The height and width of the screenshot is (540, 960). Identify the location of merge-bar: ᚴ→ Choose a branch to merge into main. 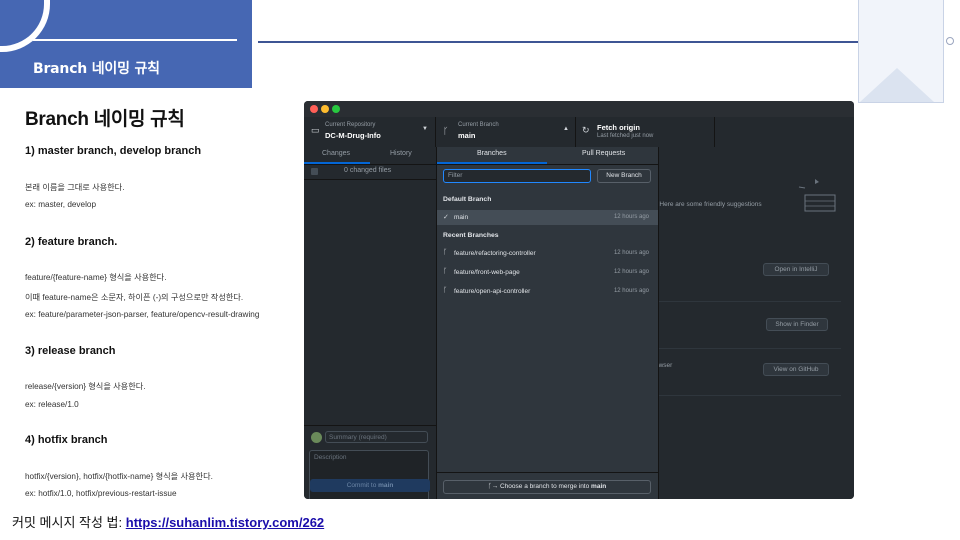
(547, 485).